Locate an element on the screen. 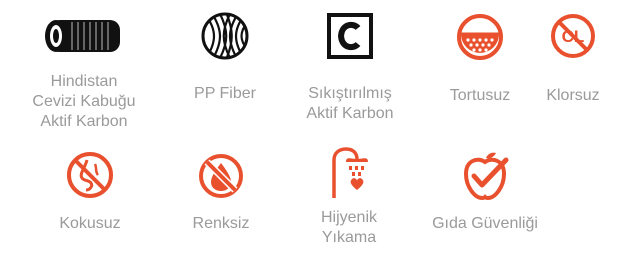 The height and width of the screenshot is (269, 638). feature-label-coconut-carbon: Hindistan Cevizi Kabuğu Aktif Karbon is located at coordinates (84, 102).